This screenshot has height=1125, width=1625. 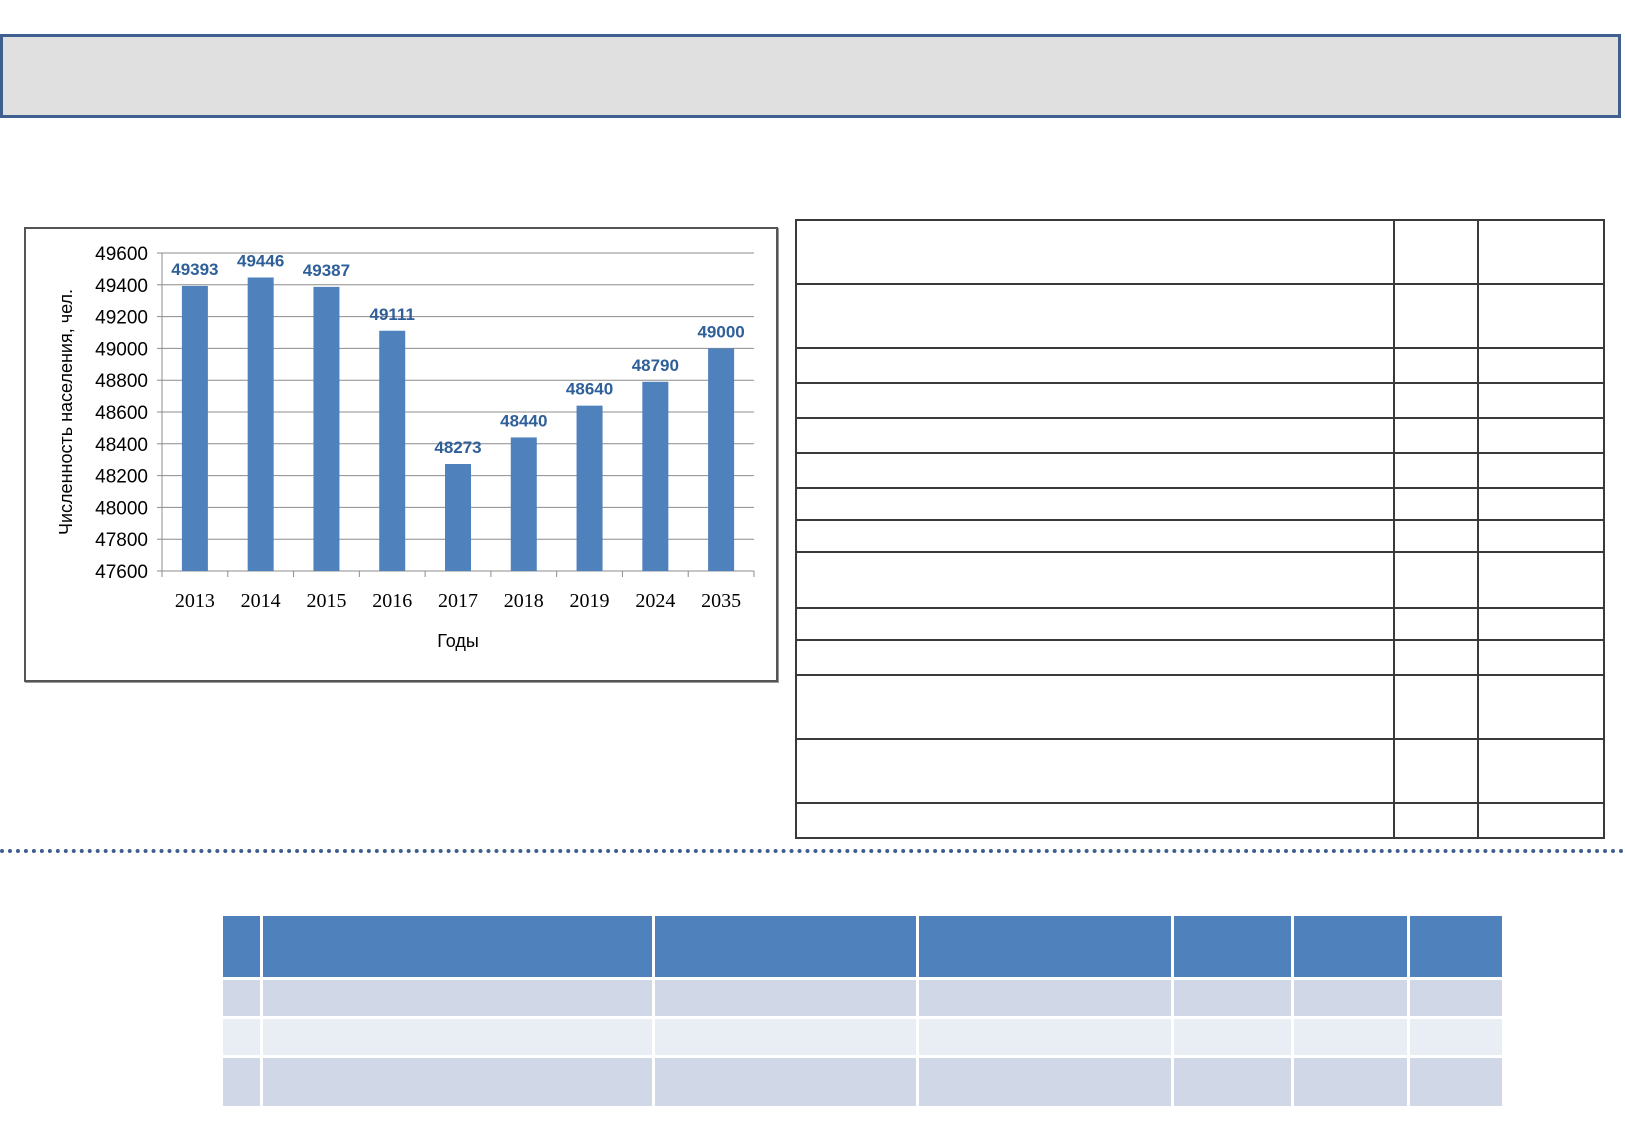 I want to click on title-banner, so click(x=810, y=76).